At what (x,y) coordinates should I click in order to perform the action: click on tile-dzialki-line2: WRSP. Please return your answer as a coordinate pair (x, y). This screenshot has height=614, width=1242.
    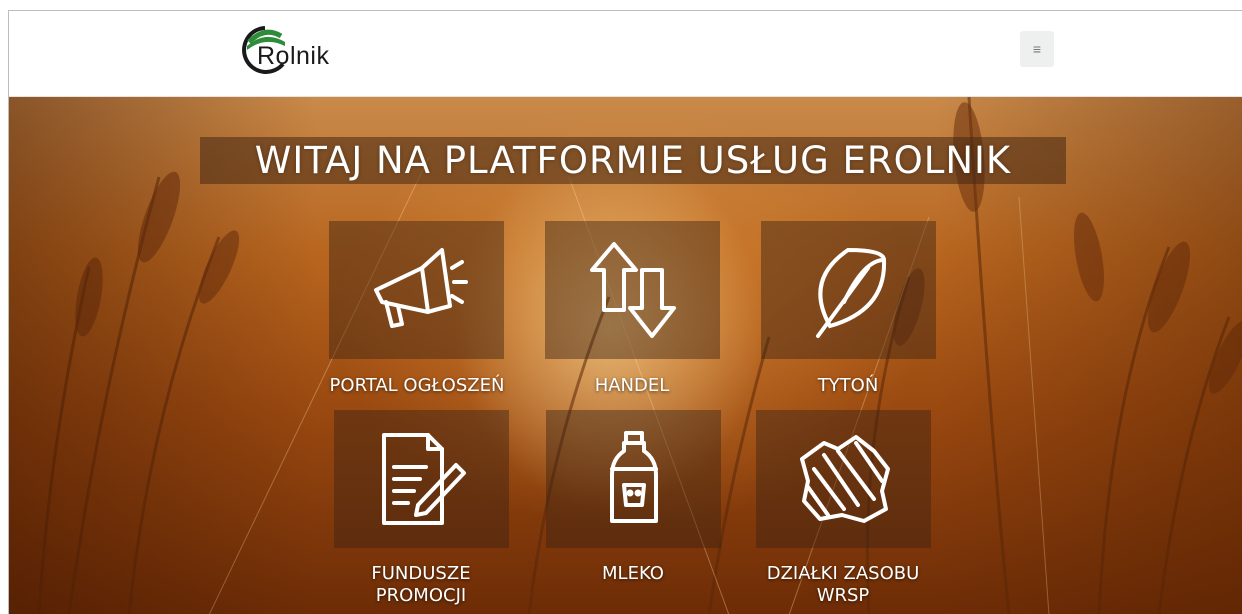
    Looking at the image, I should click on (843, 595).